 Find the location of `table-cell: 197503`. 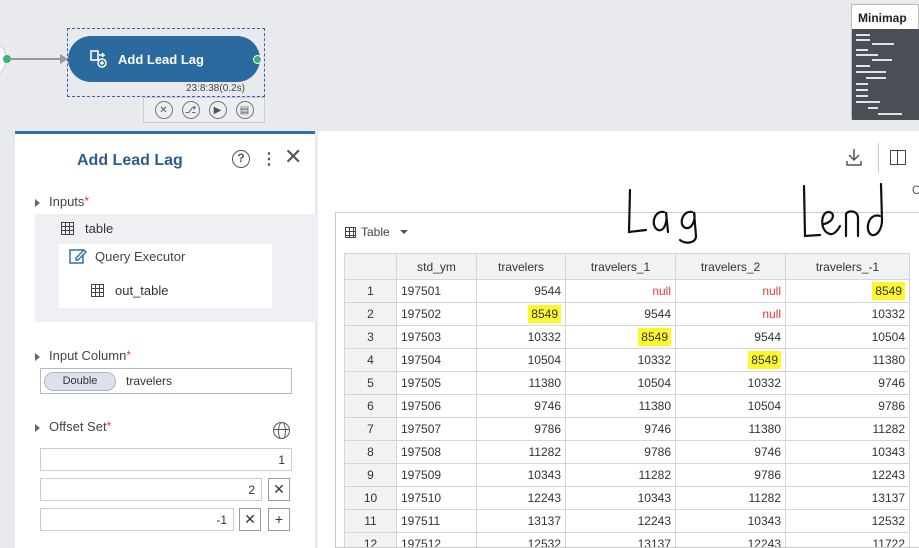

table-cell: 197503 is located at coordinates (436, 337).